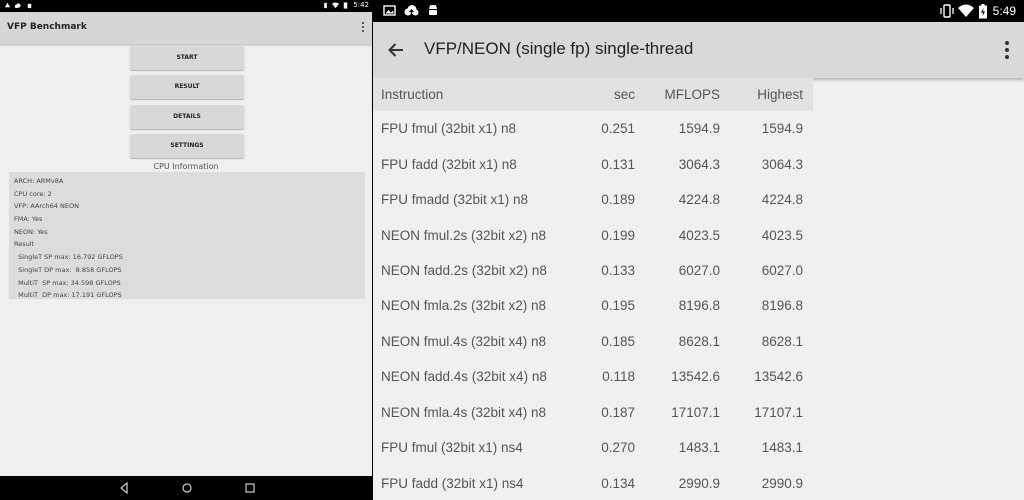 This screenshot has height=500, width=1024. What do you see at coordinates (618, 164) in the screenshot?
I see `cell-sec: 0.131` at bounding box center [618, 164].